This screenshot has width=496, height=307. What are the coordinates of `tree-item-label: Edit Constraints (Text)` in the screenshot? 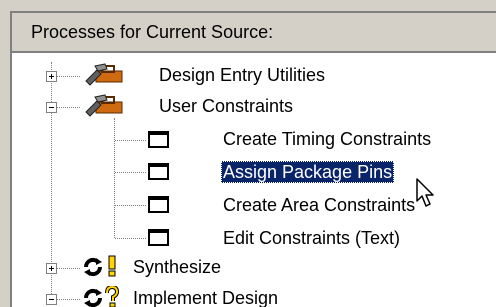 It's located at (312, 238).